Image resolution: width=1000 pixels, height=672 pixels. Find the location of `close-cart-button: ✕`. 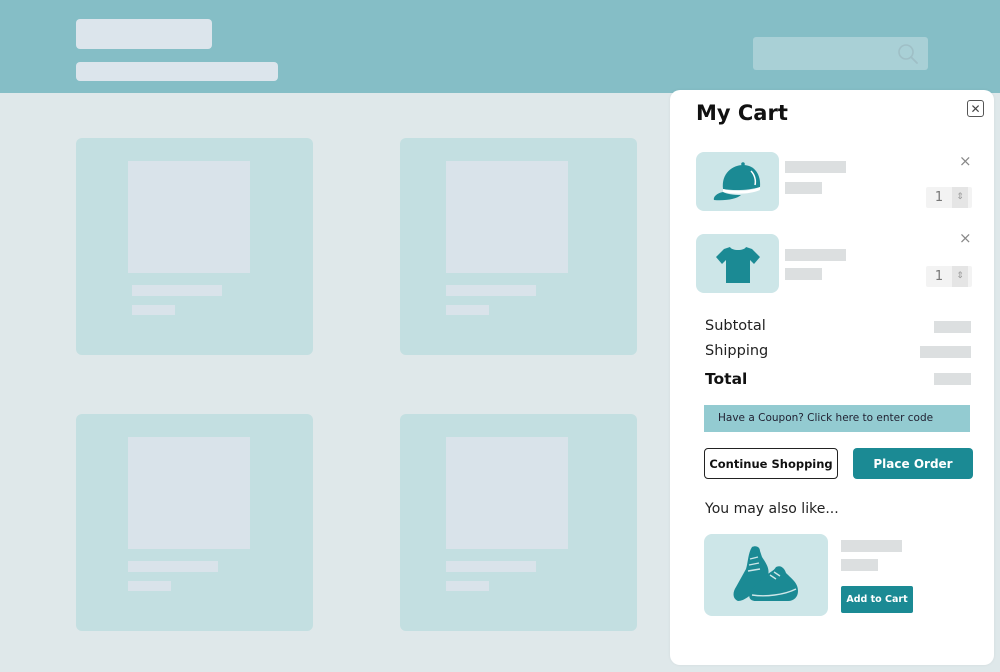

close-cart-button: ✕ is located at coordinates (975, 108).